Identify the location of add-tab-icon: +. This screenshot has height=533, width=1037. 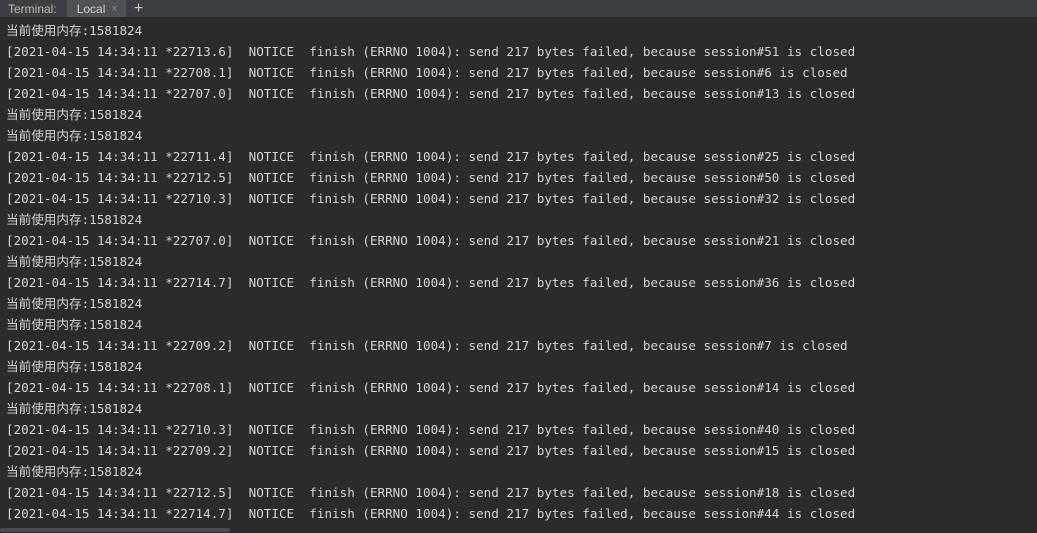
(138, 8).